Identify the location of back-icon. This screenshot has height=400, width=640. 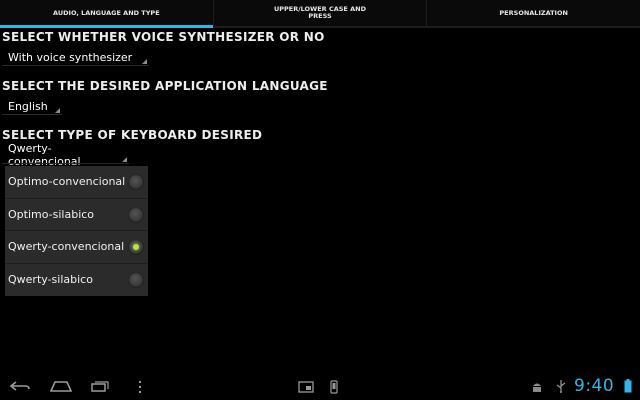
(20, 386).